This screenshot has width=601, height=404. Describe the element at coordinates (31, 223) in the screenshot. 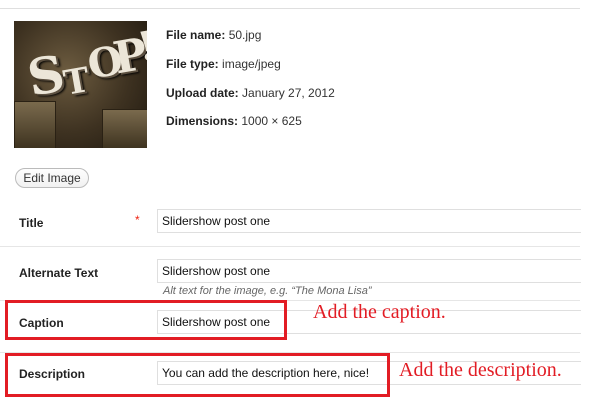

I see `title-label: Title` at that location.